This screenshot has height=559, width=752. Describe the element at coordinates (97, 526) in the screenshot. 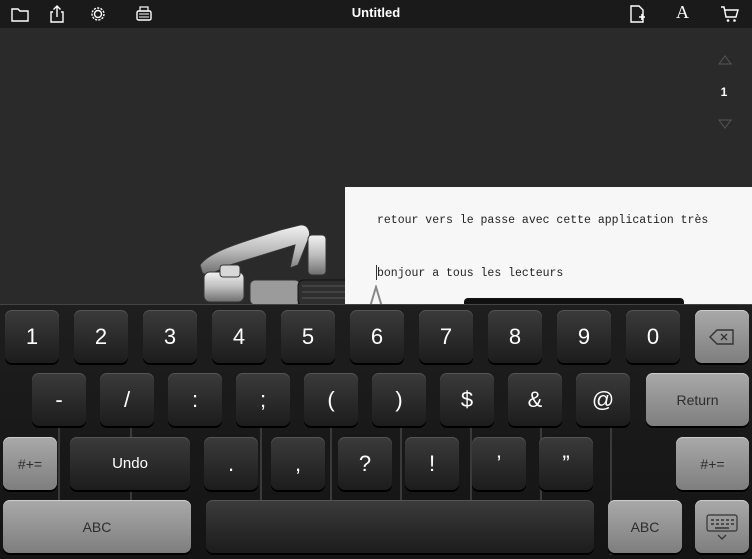

I see `abc-key-left: ABC` at that location.